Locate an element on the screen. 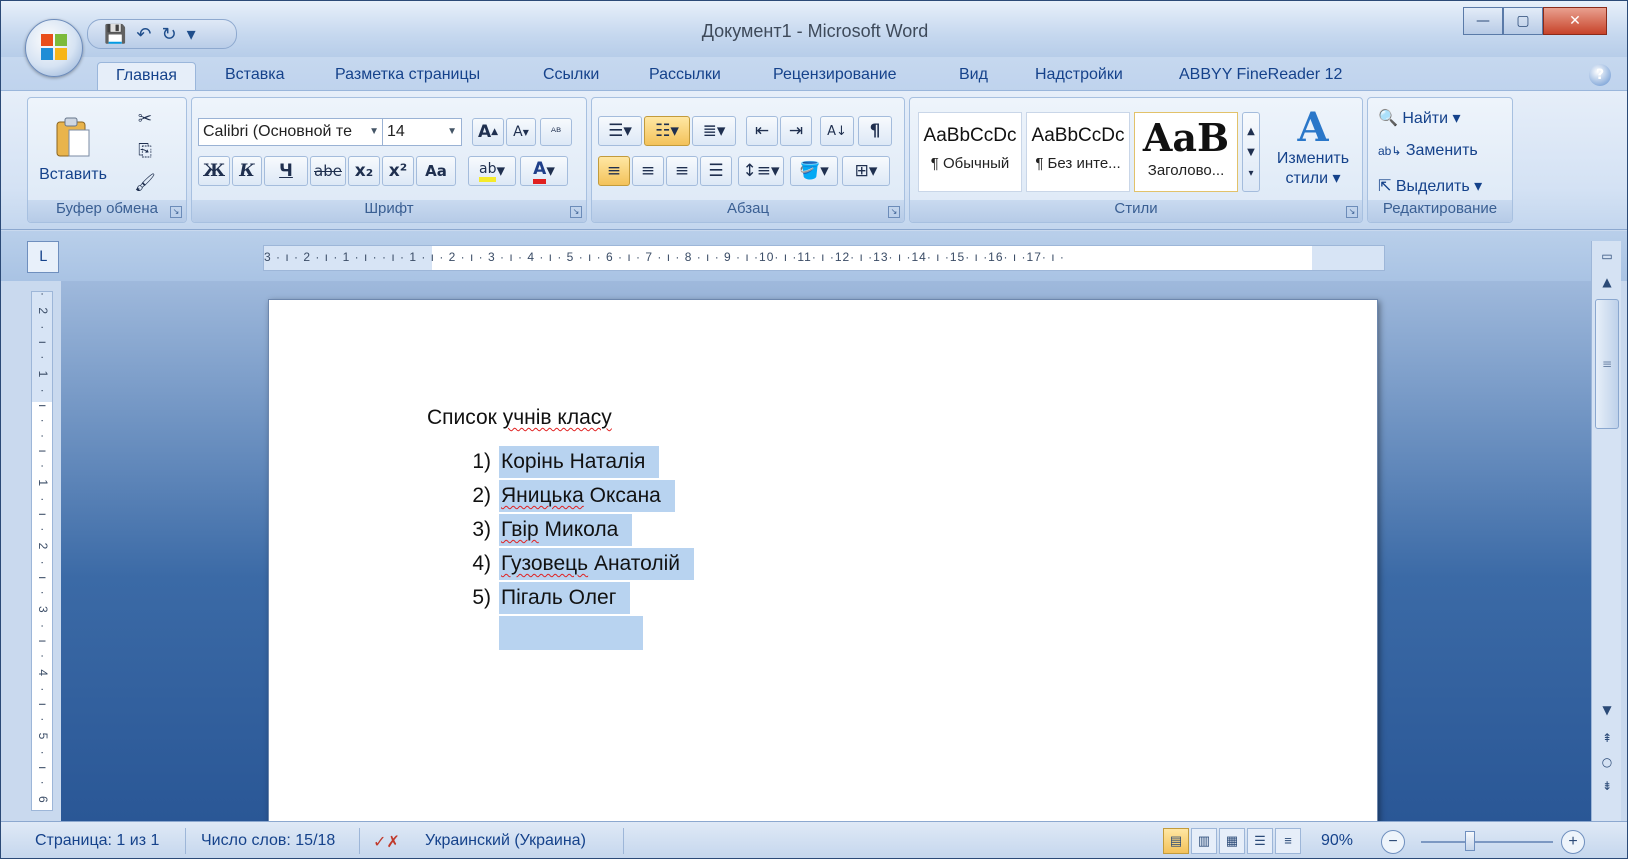 Image resolution: width=1628 pixels, height=859 pixels. editing-group-label: Редактирование is located at coordinates (1440, 211).